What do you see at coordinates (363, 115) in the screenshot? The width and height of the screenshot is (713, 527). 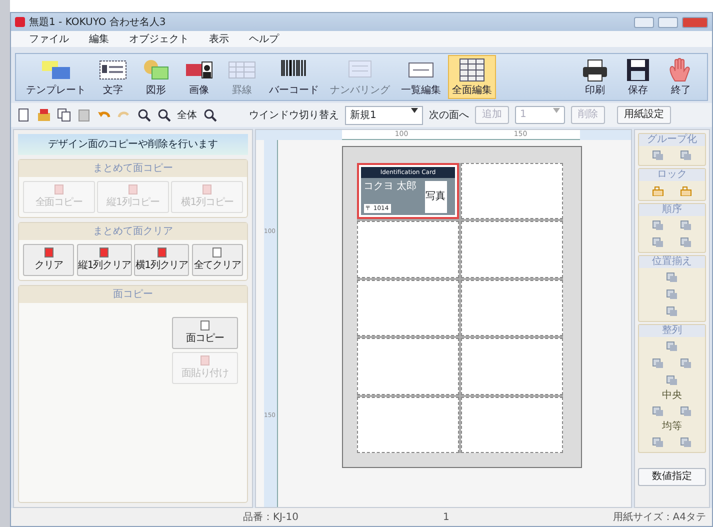 I see `select-value: 新規1` at bounding box center [363, 115].